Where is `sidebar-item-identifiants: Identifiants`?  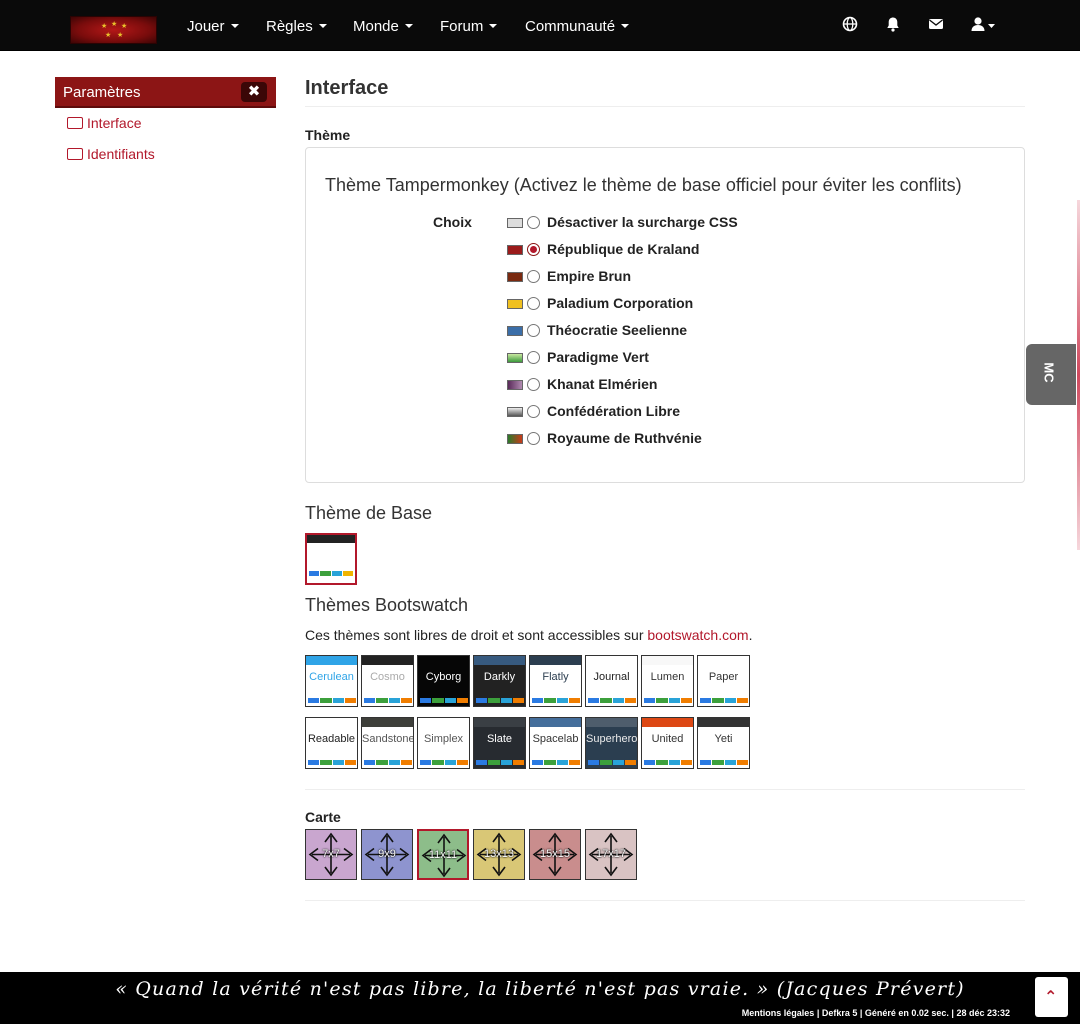 sidebar-item-identifiants: Identifiants is located at coordinates (111, 154).